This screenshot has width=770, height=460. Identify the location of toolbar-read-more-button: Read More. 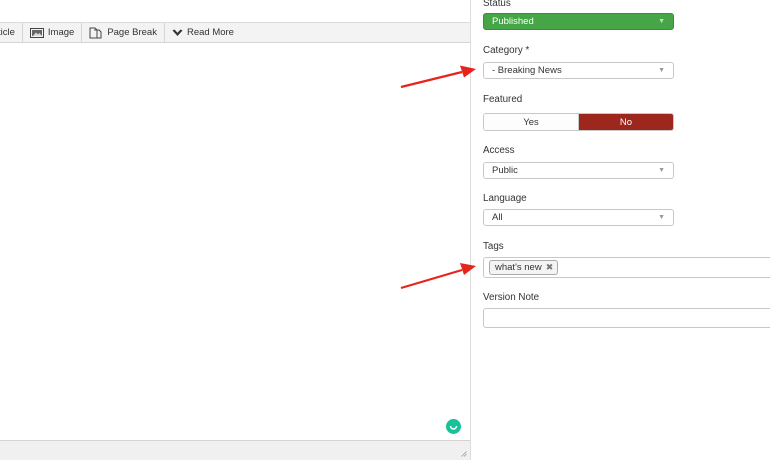
(203, 32).